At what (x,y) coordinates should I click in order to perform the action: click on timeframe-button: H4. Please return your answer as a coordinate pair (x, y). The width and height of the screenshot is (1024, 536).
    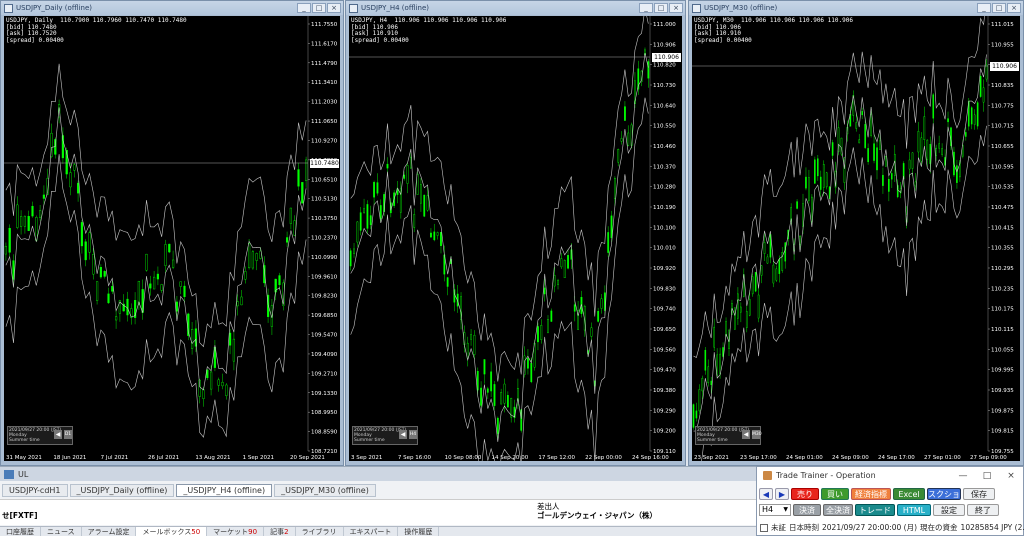
    Looking at the image, I should click on (413, 434).